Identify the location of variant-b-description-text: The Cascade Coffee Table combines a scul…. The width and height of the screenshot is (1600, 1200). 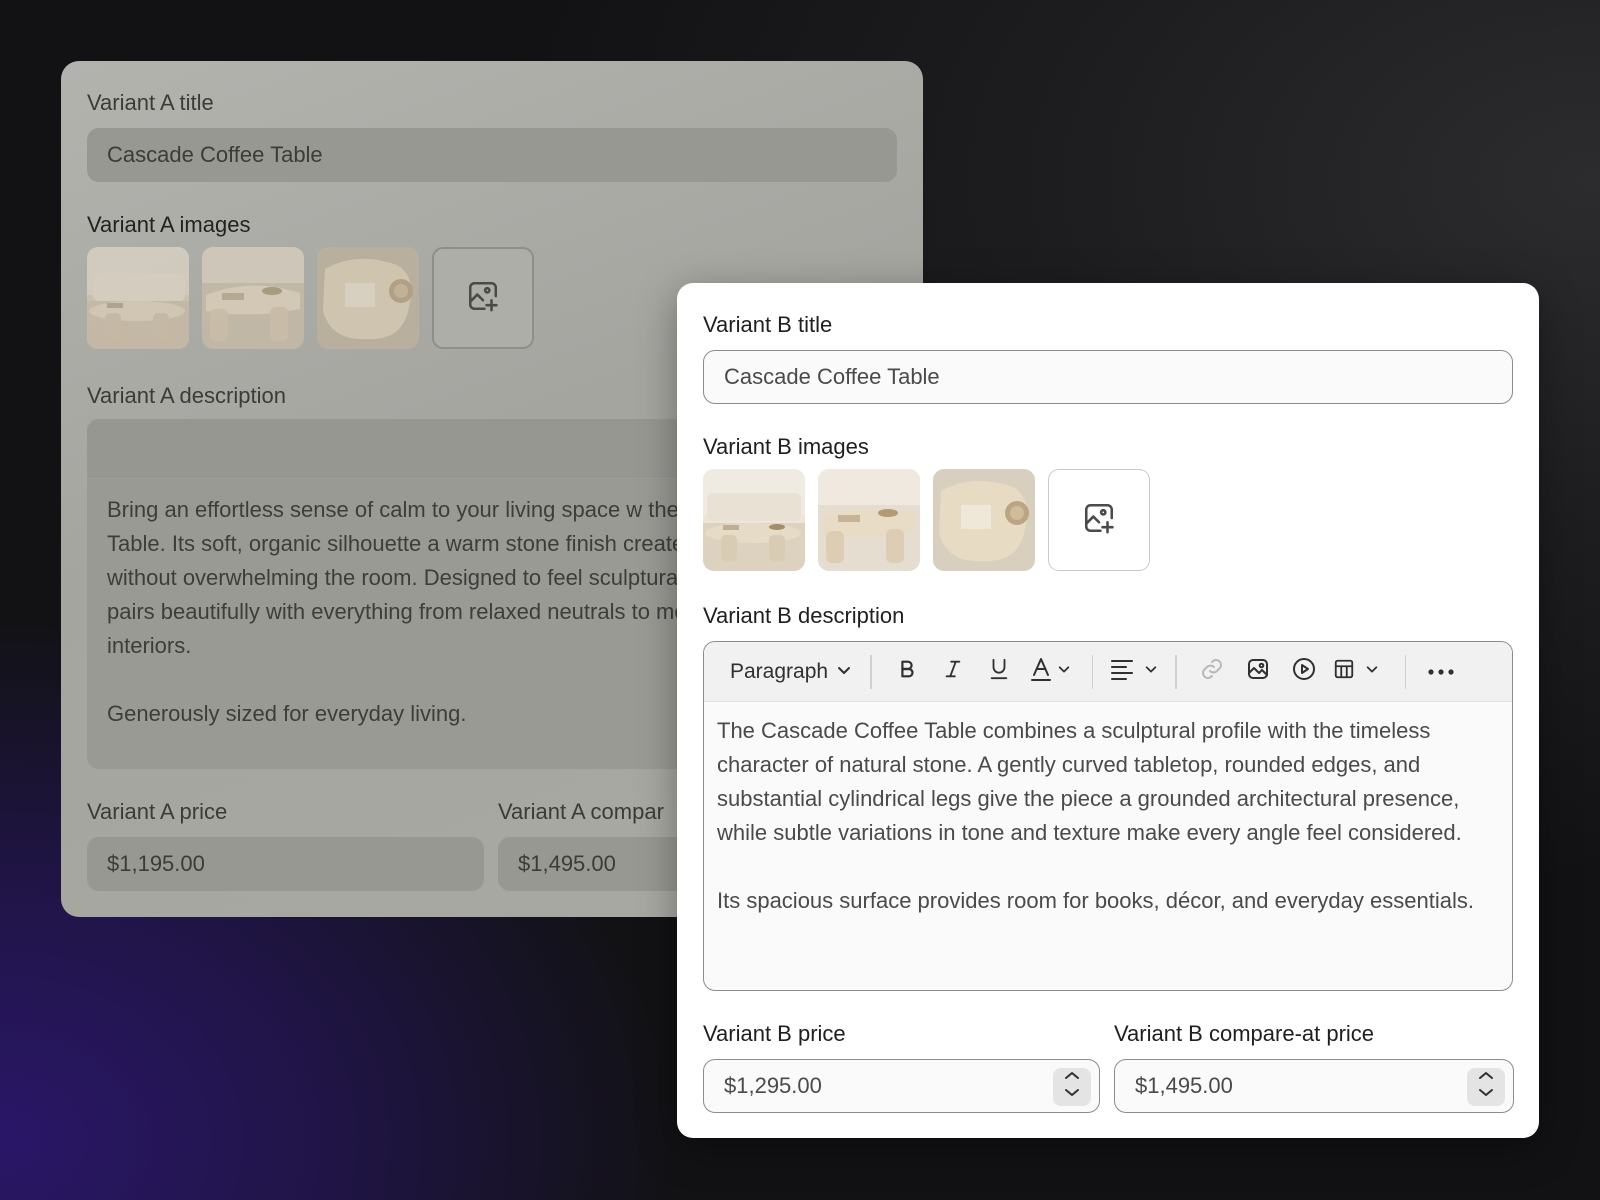
(1108, 816).